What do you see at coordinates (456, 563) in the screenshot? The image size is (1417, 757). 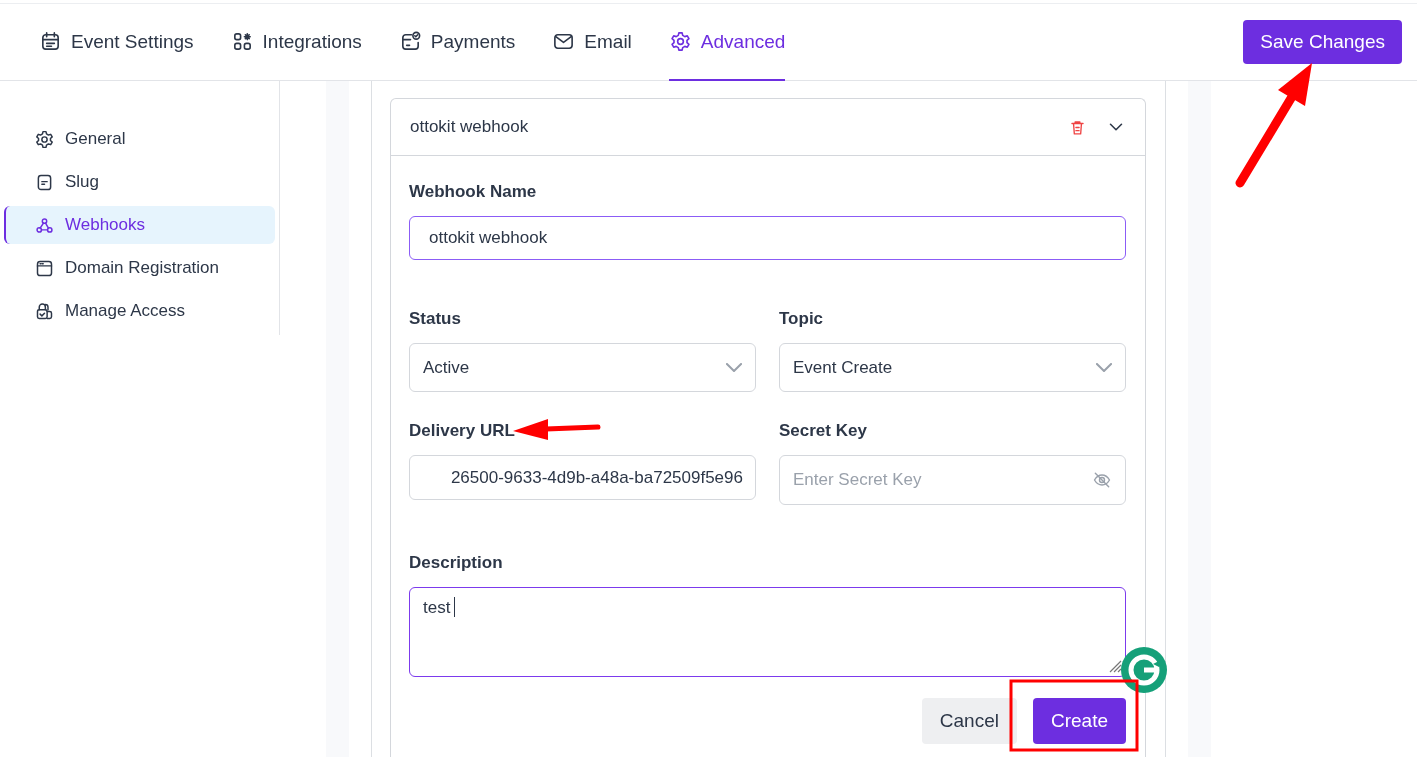 I see `field-label: Description` at bounding box center [456, 563].